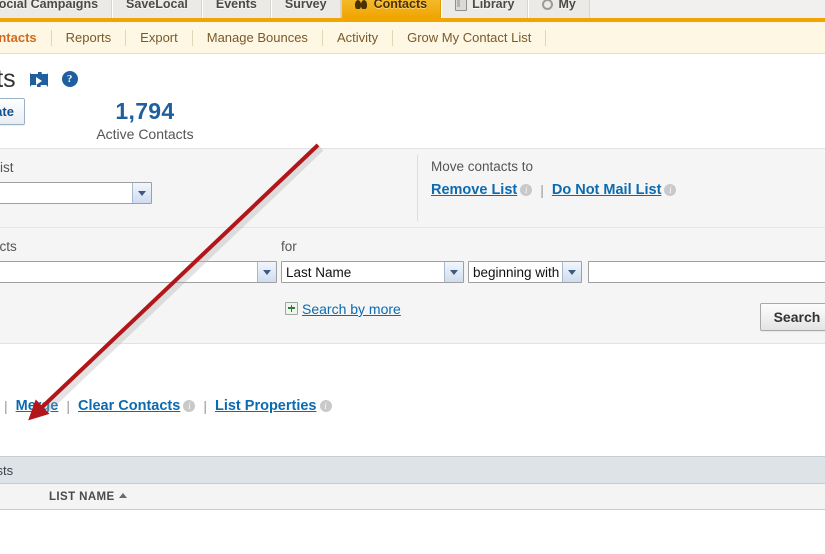 The width and height of the screenshot is (825, 554). Describe the element at coordinates (20, 497) in the screenshot. I see `column-header-order: ORDER` at that location.